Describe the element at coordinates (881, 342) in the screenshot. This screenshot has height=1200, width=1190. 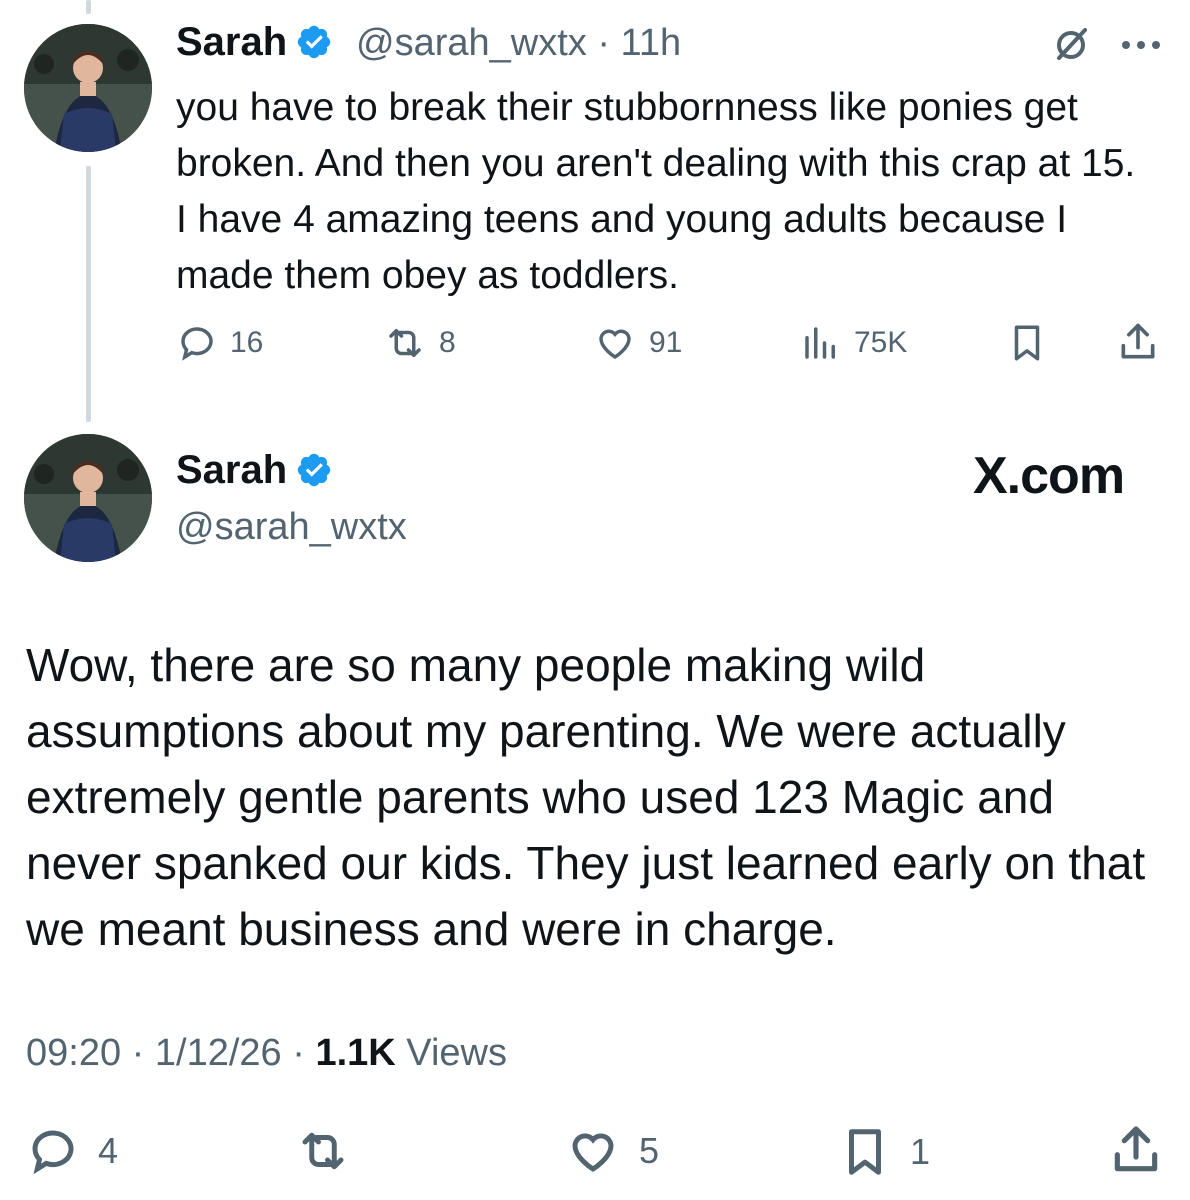
I see `views-count: 75K` at that location.